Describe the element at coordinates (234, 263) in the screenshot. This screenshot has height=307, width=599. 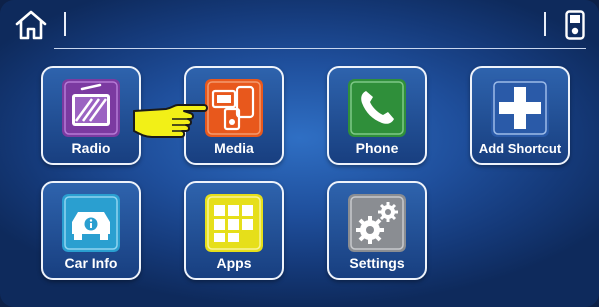
I see `apps-label: Apps` at that location.